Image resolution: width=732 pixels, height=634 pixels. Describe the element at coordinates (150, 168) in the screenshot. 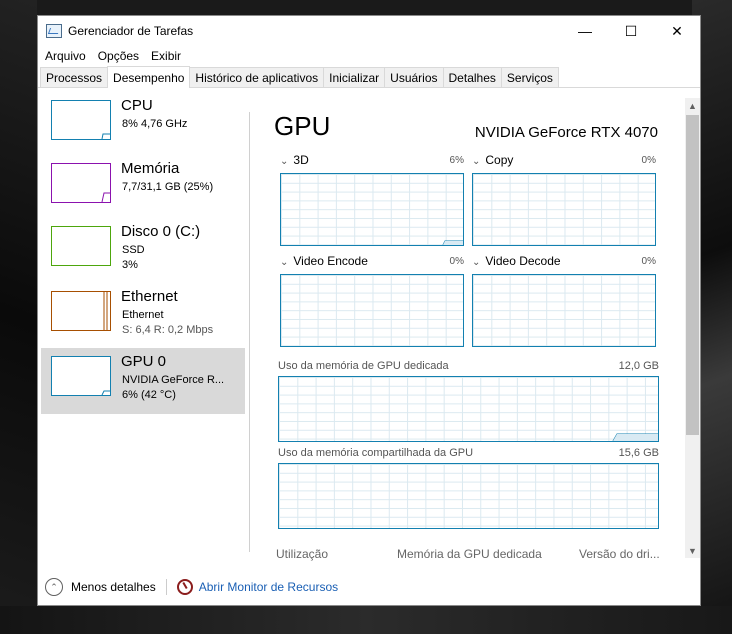

I see `sidebar-item-label: Memória` at that location.